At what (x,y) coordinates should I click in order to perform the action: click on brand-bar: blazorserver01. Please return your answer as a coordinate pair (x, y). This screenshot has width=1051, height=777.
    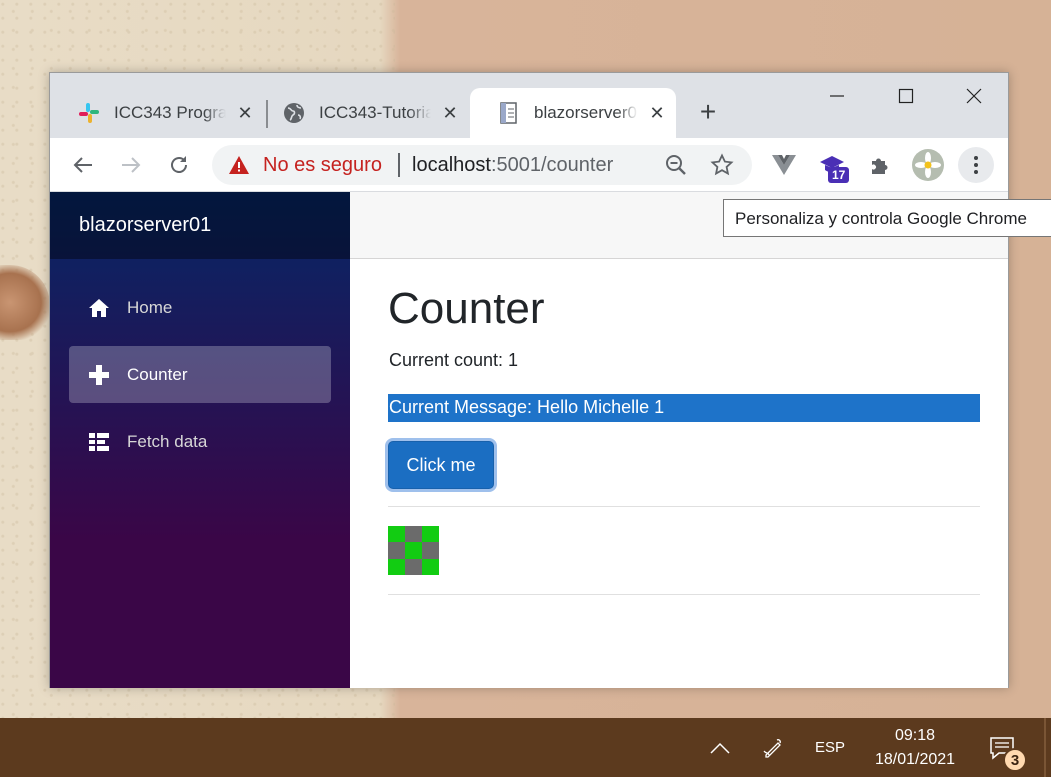
    Looking at the image, I should click on (200, 225).